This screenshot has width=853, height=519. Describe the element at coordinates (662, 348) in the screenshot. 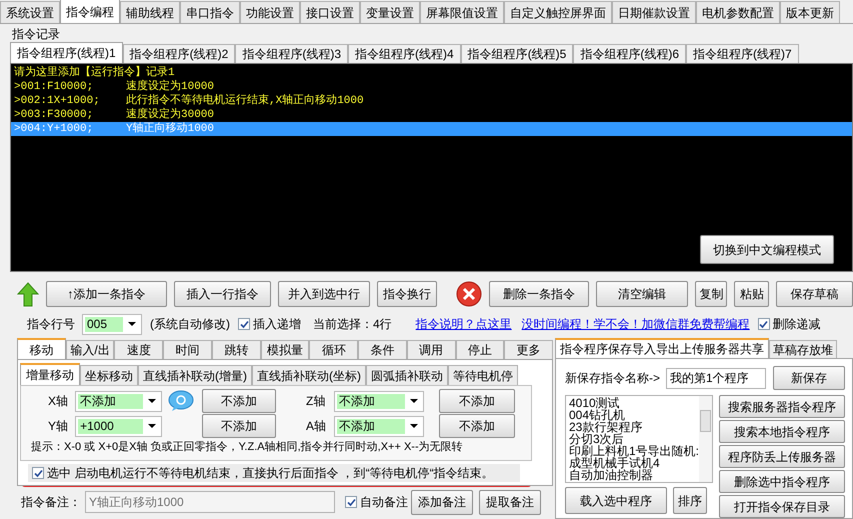

I see `tab: 指令程序保存导入导出上传服务器共享` at that location.